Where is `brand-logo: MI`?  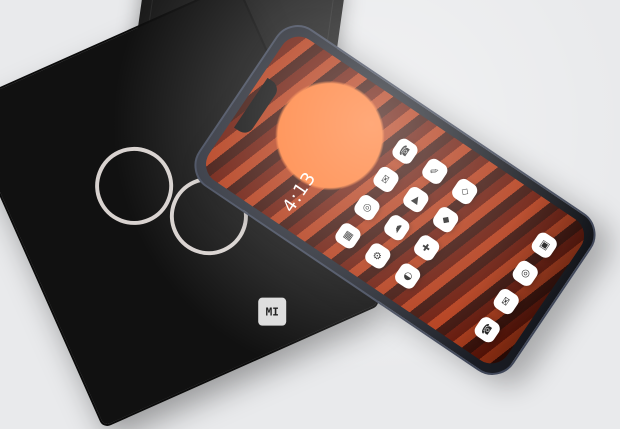
brand-logo: MI is located at coordinates (272, 311).